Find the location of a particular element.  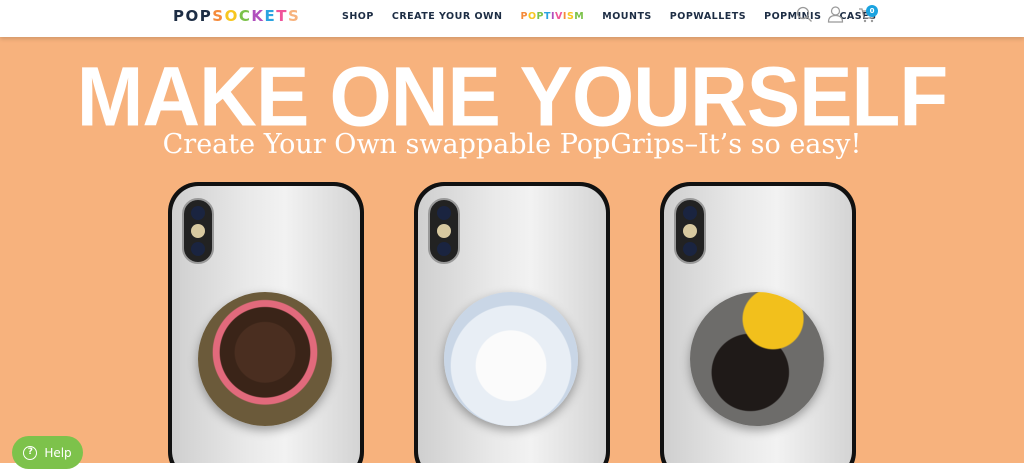

help-icon: ? is located at coordinates (30, 452).